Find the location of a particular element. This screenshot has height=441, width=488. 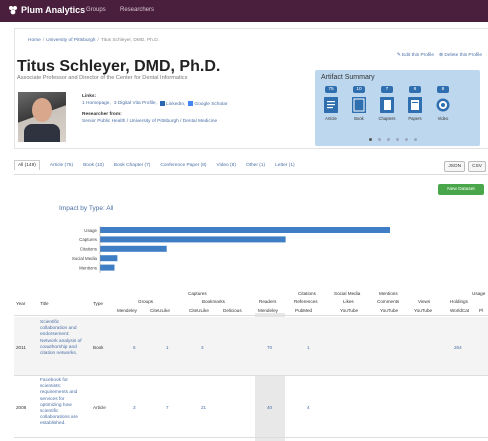

export-buttons: JSON CSV is located at coordinates (465, 166).